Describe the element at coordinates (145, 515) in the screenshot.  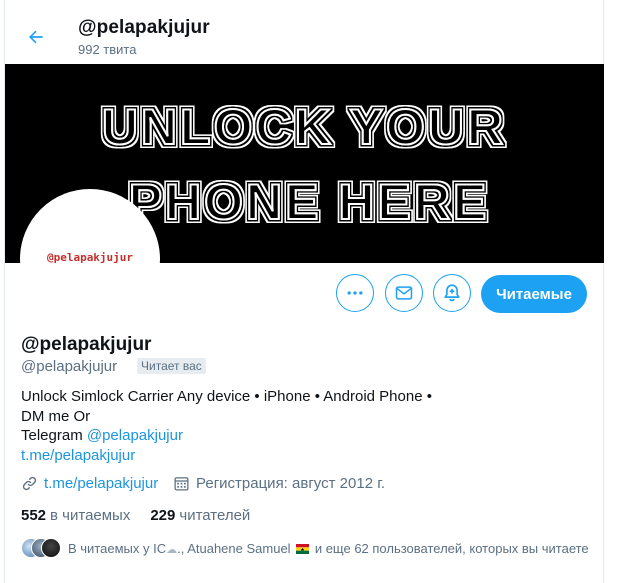
I see `follow-stats: 552 в читаемых 229 читателей` at that location.